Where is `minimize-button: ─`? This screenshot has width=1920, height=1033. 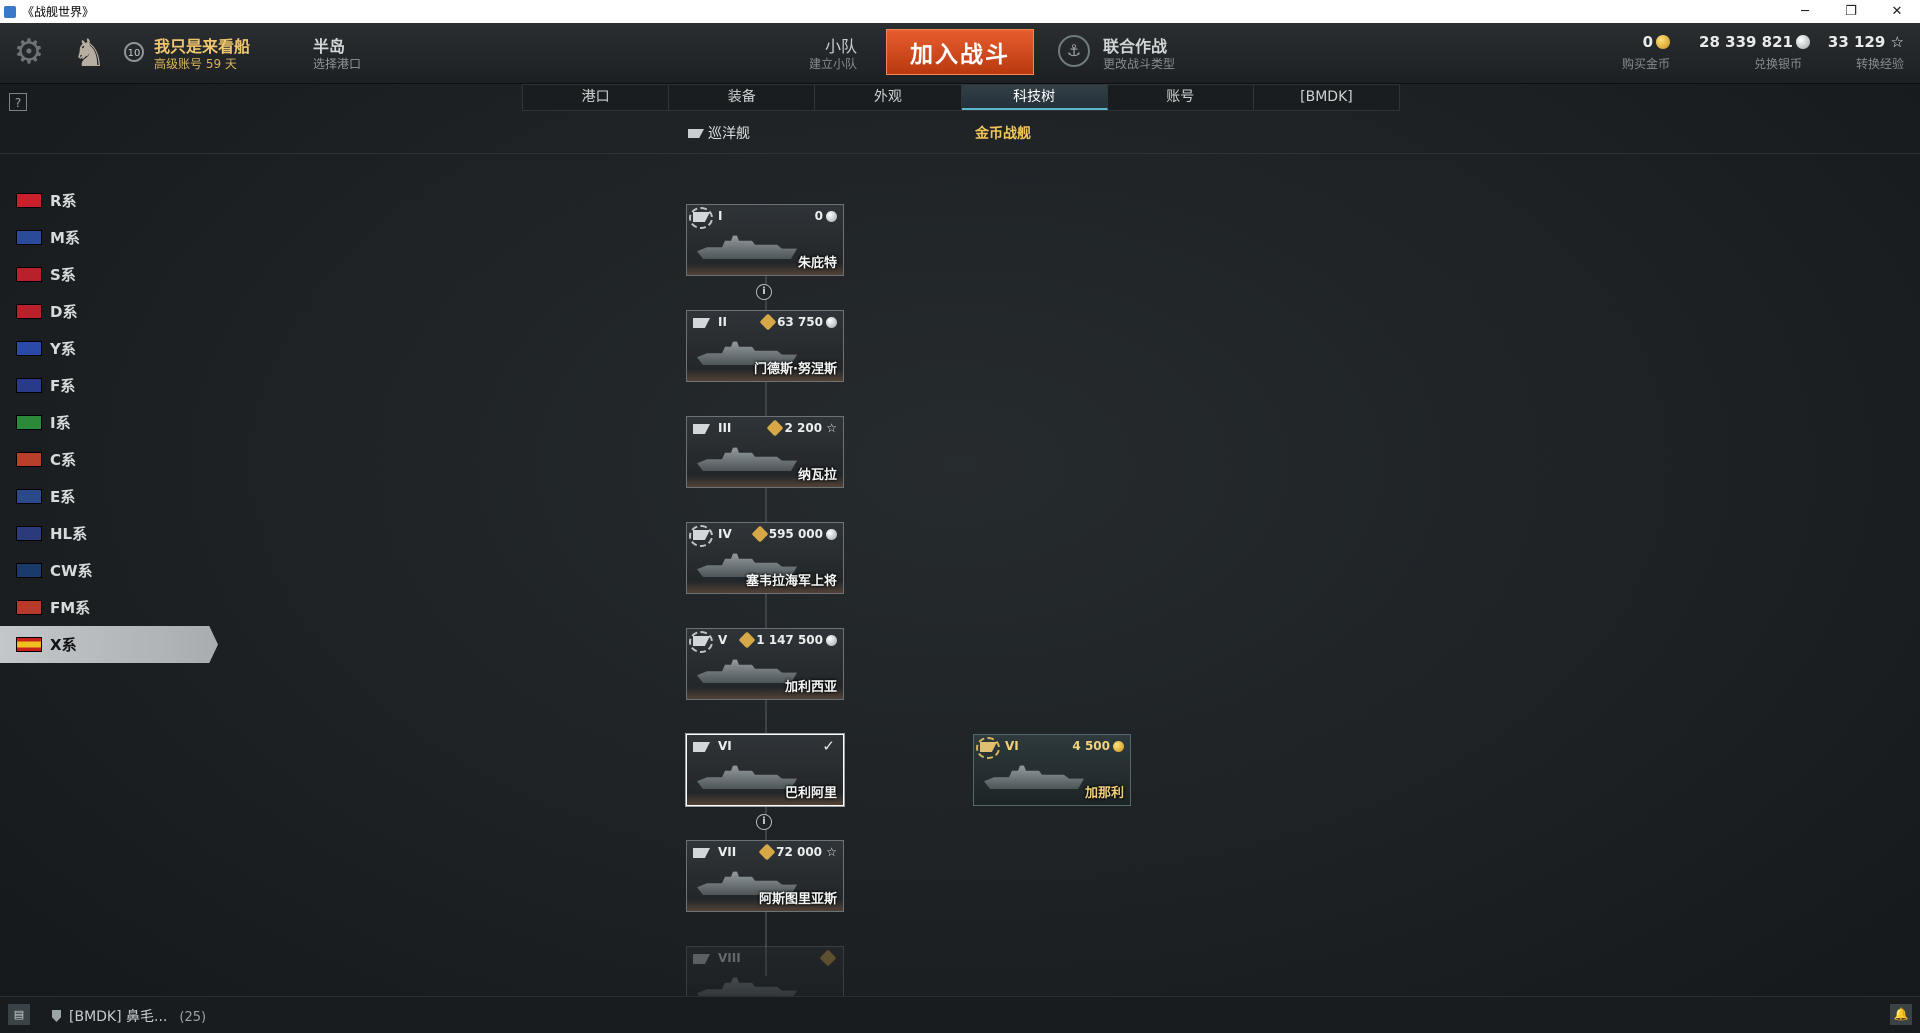 minimize-button: ─ is located at coordinates (1805, 11).